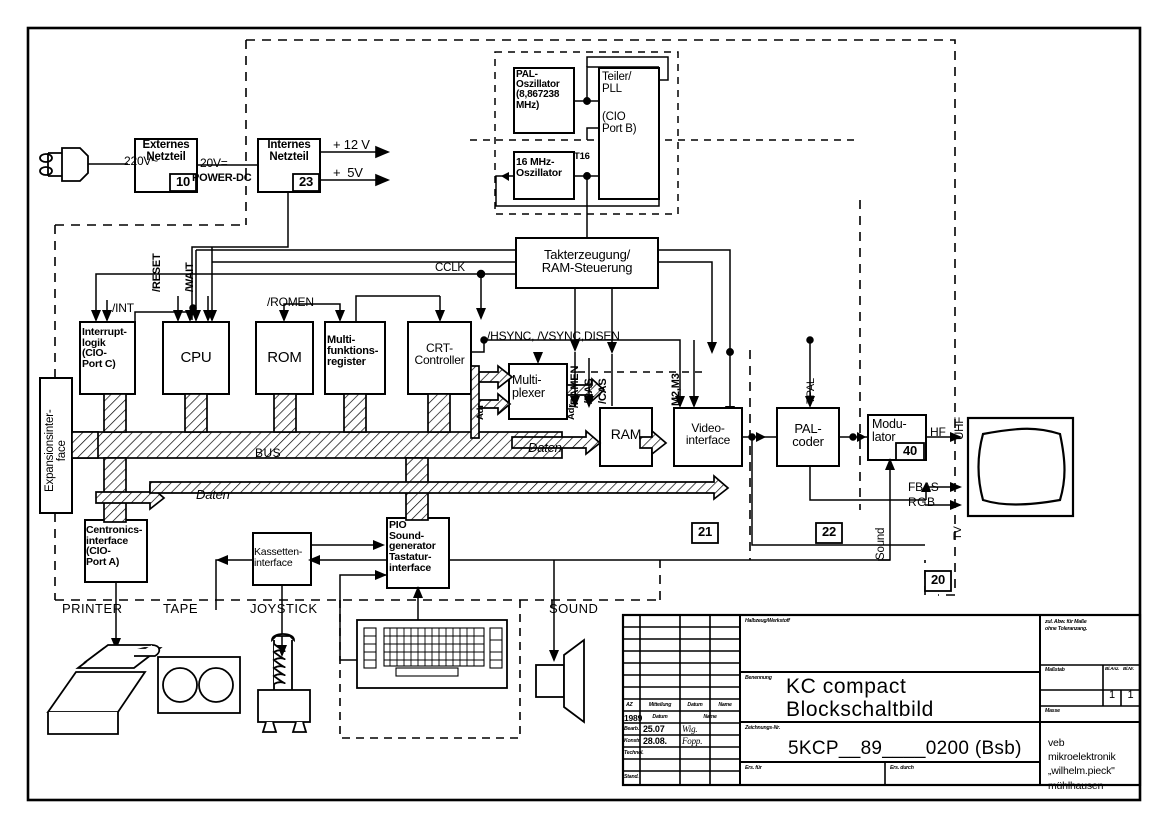  What do you see at coordinates (85, 445) in the screenshot?
I see `expansion-bus-arrow` at bounding box center [85, 445].